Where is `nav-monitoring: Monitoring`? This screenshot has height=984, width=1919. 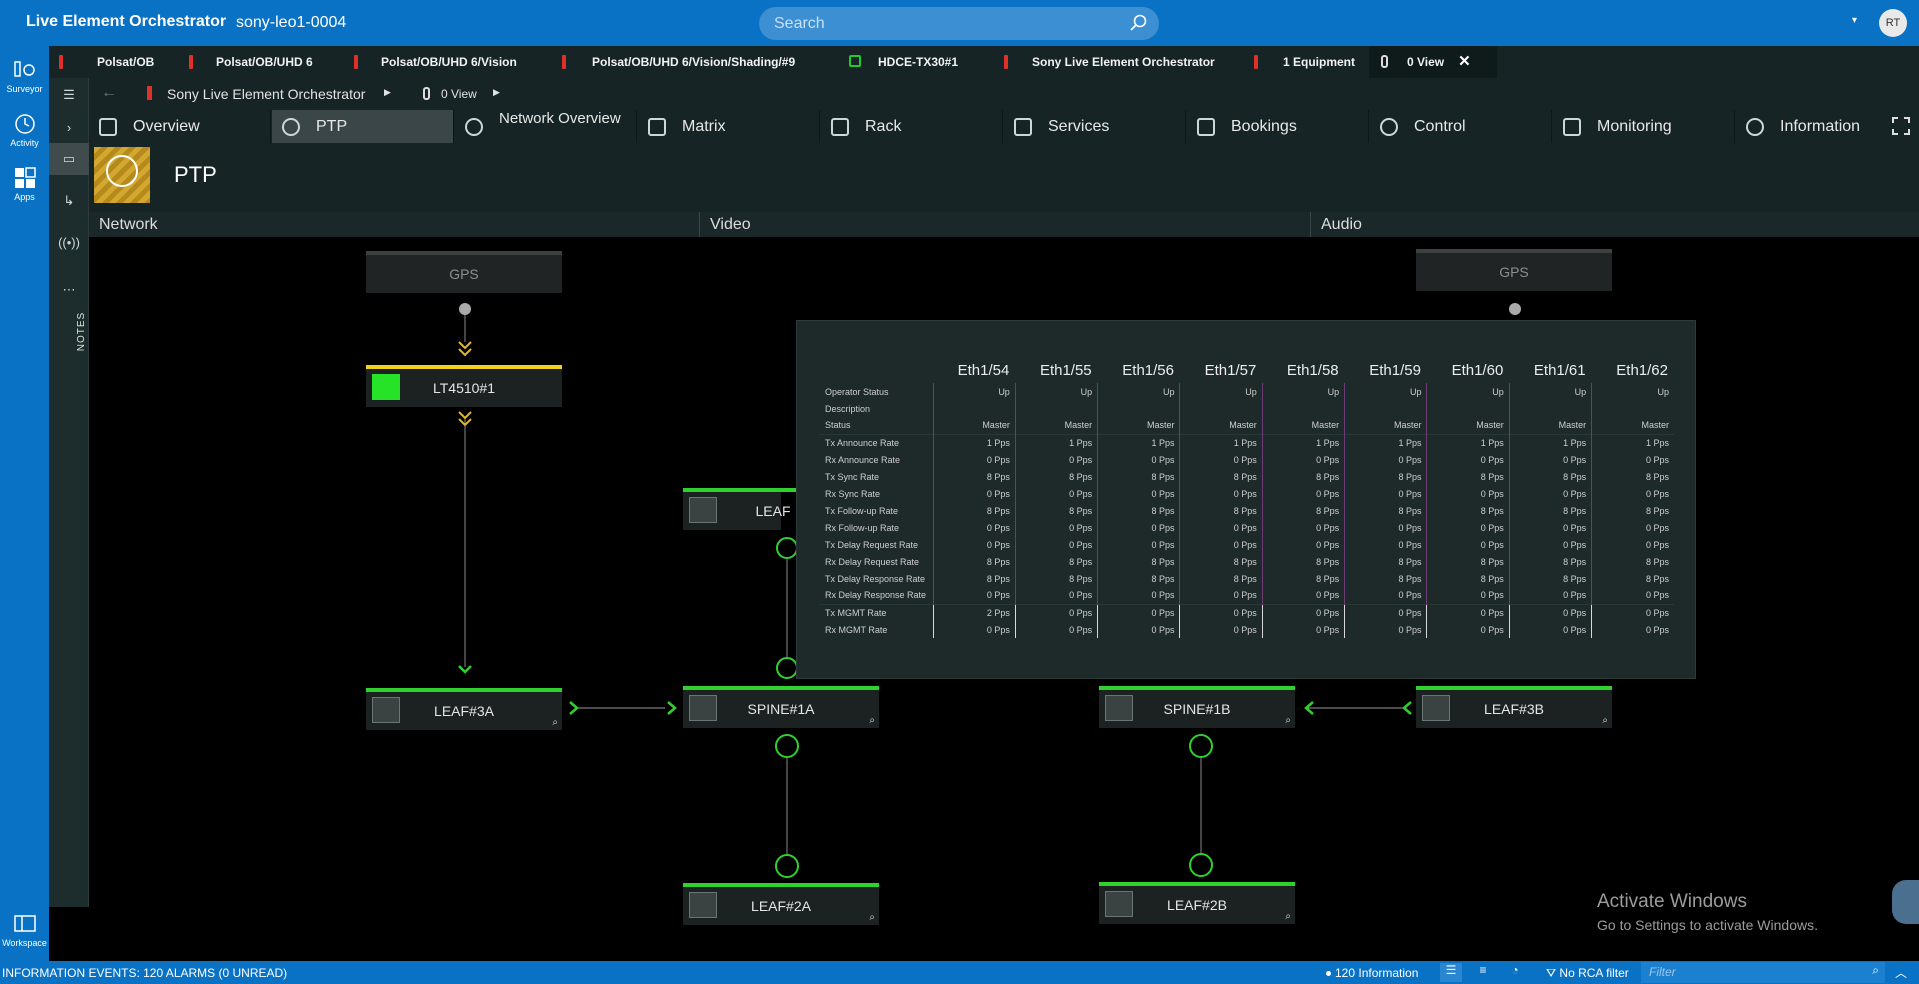 nav-monitoring: Monitoring is located at coordinates (1644, 126).